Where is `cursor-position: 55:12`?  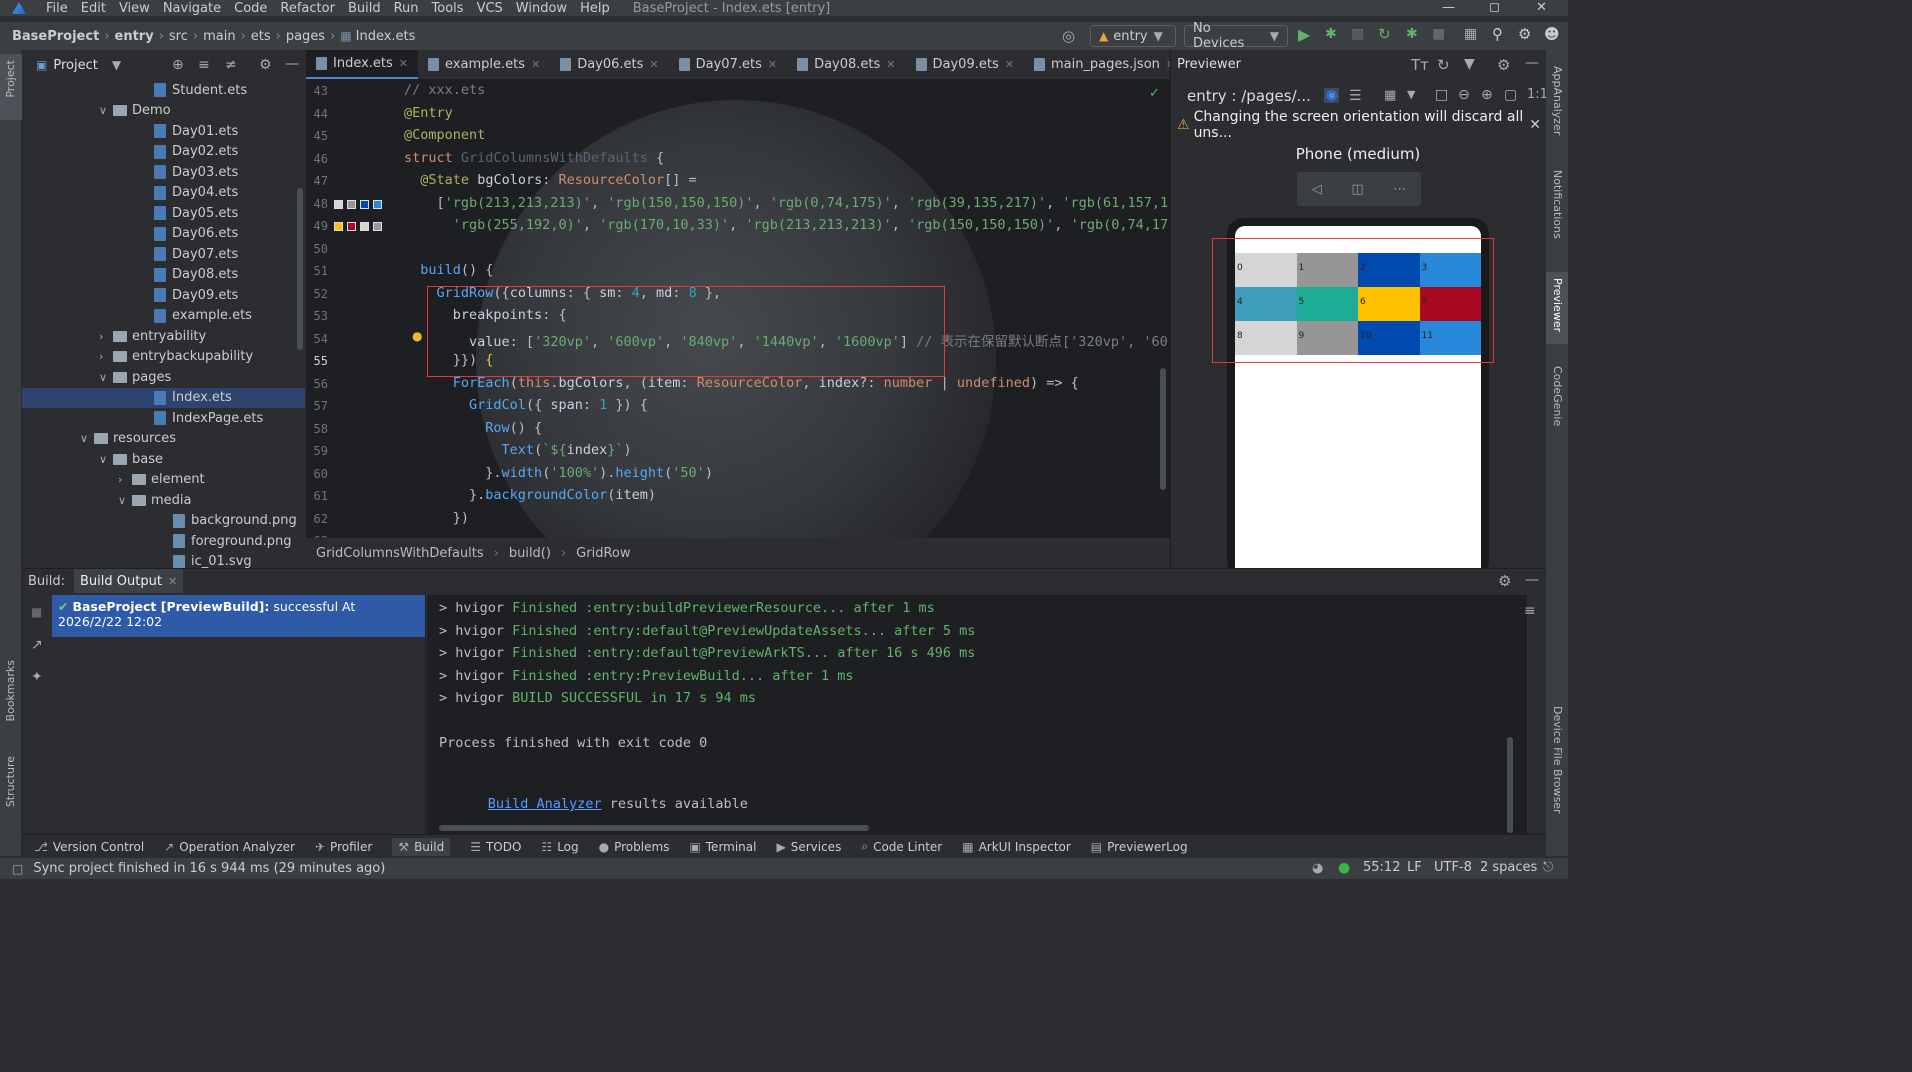 cursor-position: 55:12 is located at coordinates (1381, 867).